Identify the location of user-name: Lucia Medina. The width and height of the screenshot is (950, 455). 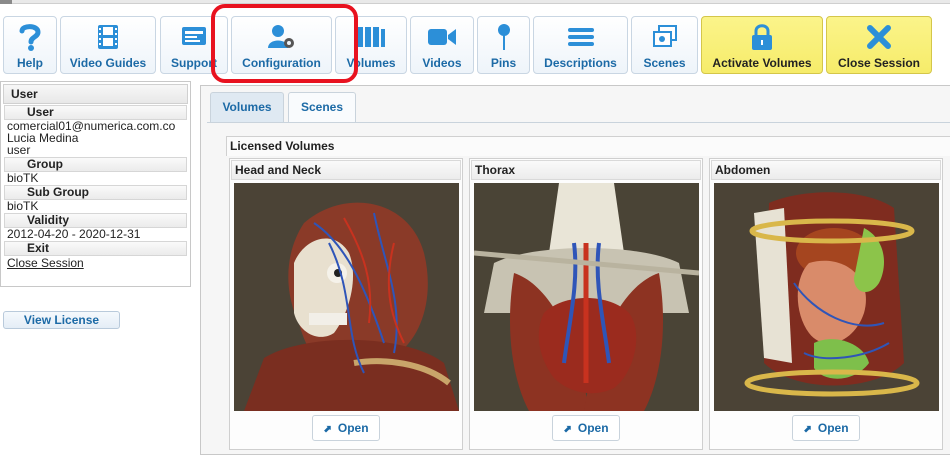
(43, 138).